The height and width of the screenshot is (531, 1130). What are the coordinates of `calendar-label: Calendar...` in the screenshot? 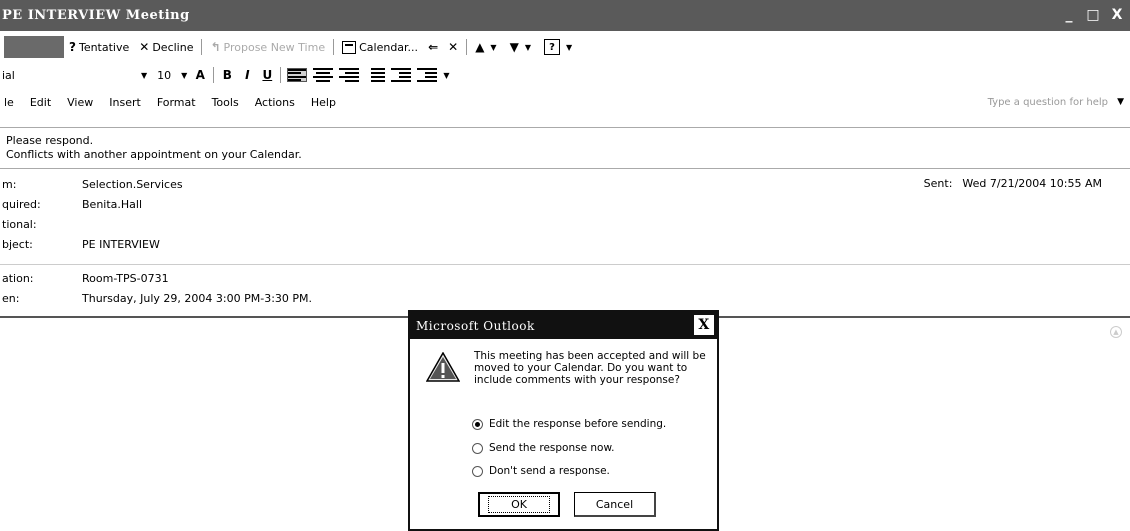 It's located at (389, 47).